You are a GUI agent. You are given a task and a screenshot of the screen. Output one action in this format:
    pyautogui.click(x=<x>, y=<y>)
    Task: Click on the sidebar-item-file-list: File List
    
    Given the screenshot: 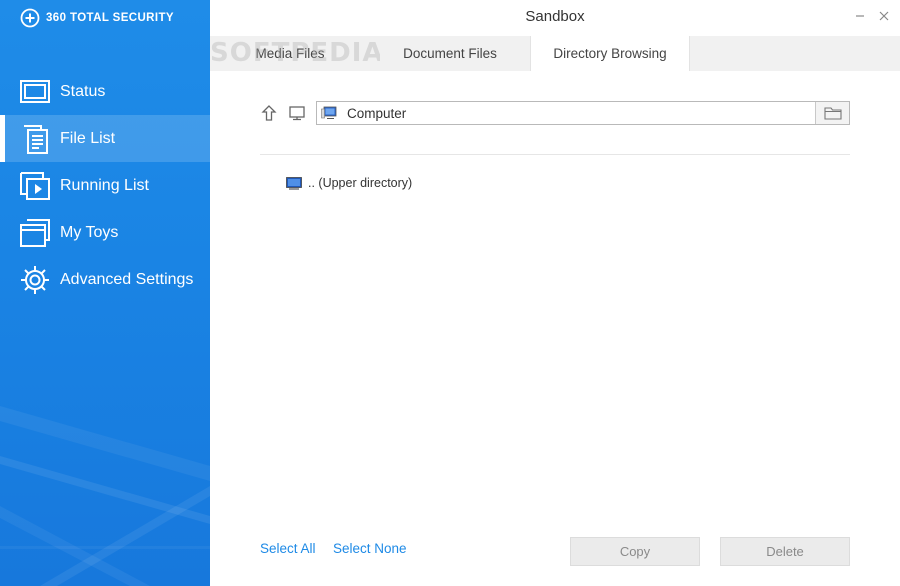 What is the action you would take?
    pyautogui.click(x=105, y=138)
    